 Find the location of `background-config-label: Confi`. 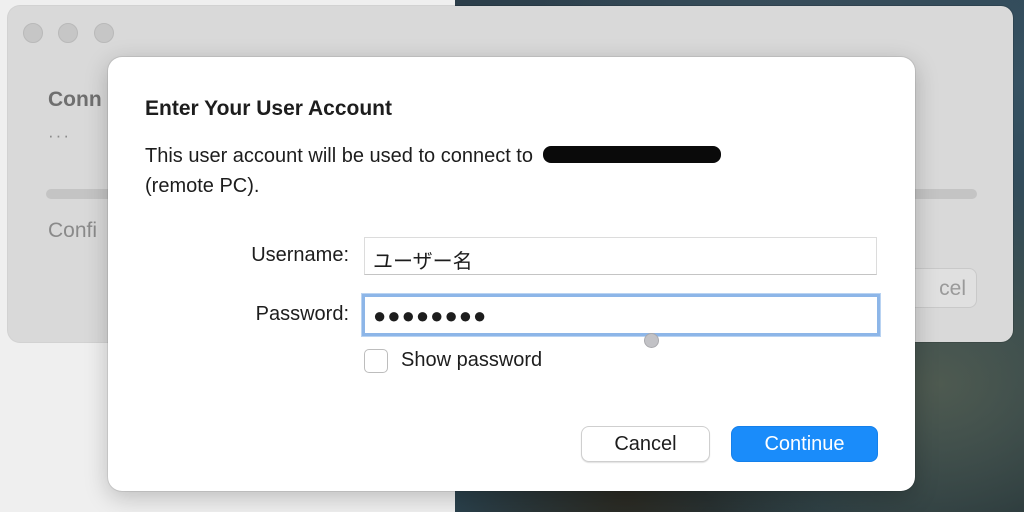

background-config-label: Confi is located at coordinates (73, 230).